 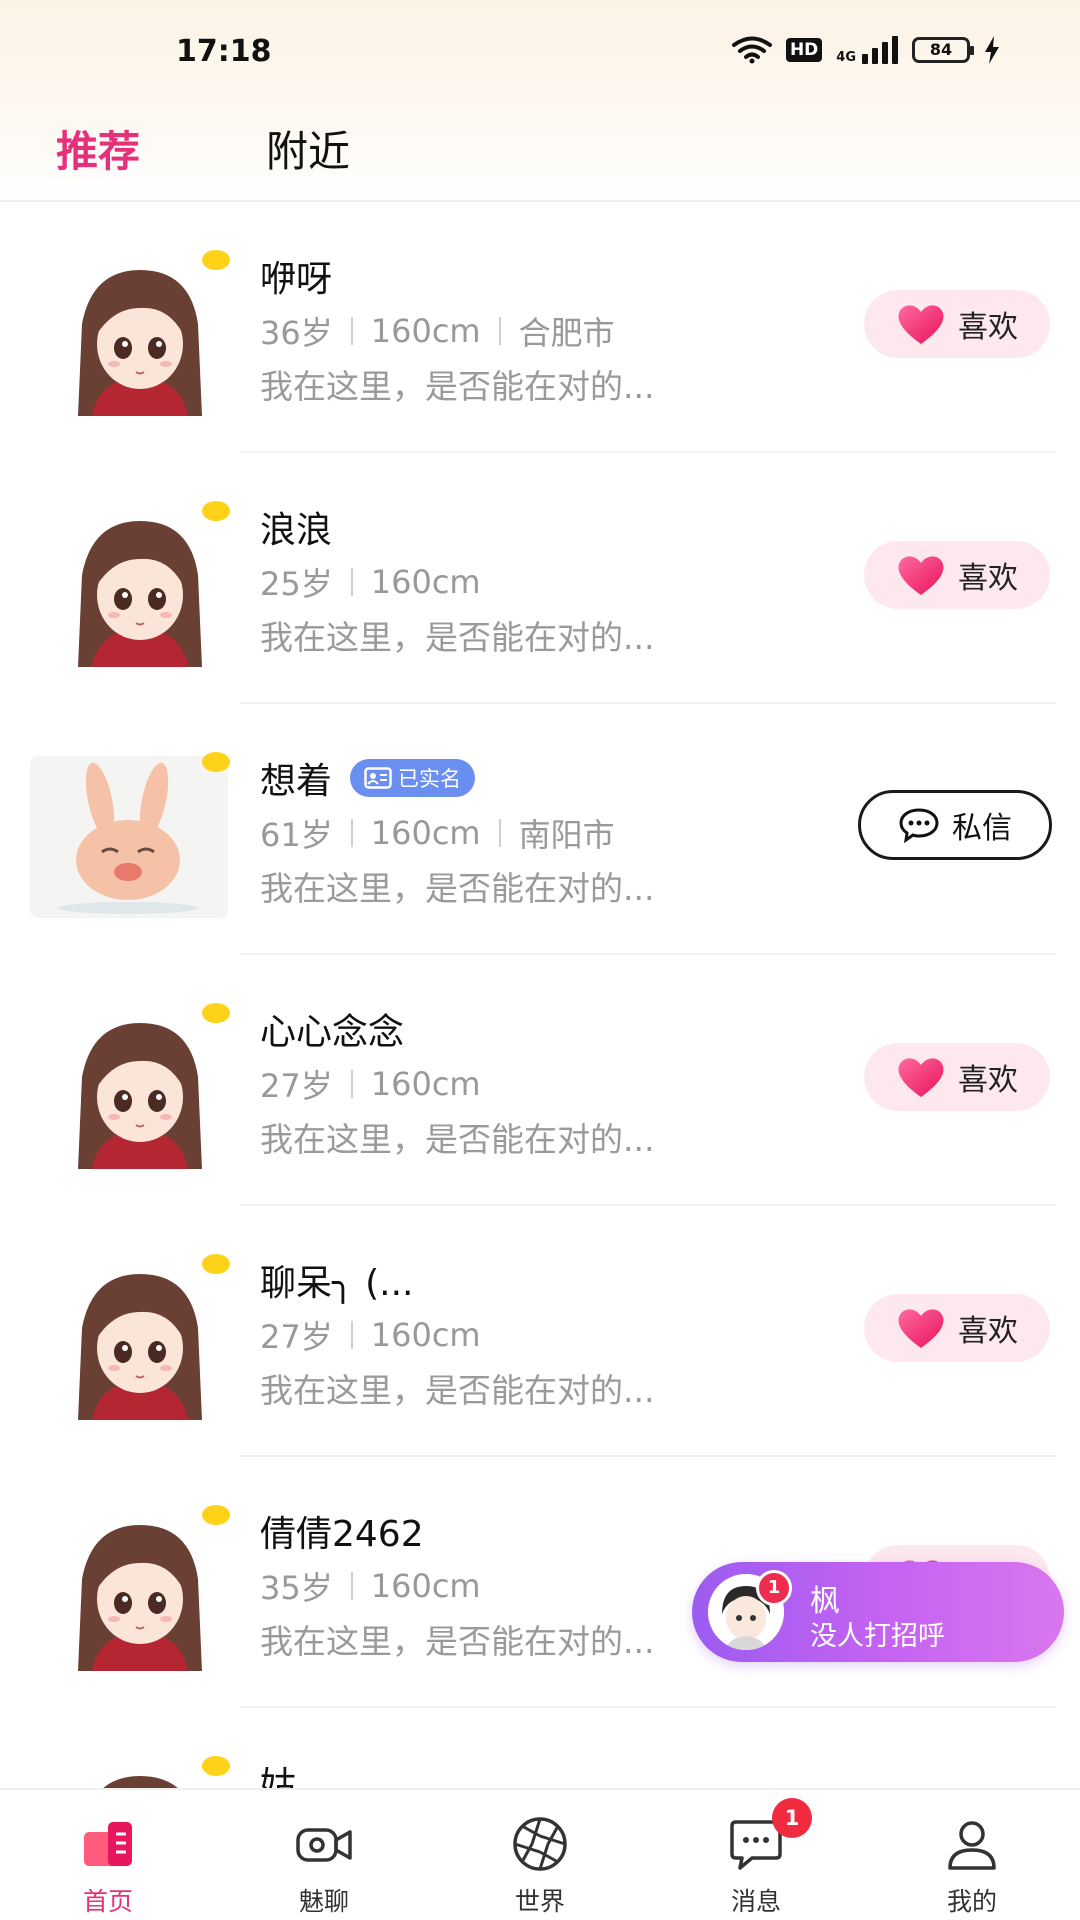 I want to click on user-info: 35岁 160cm, so click(x=370, y=1586).